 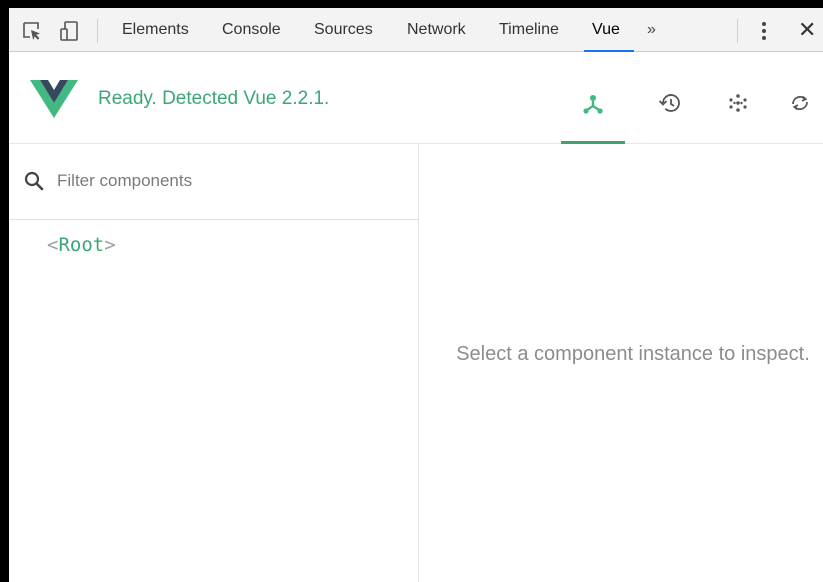 I want to click on history-icon, so click(x=669, y=103).